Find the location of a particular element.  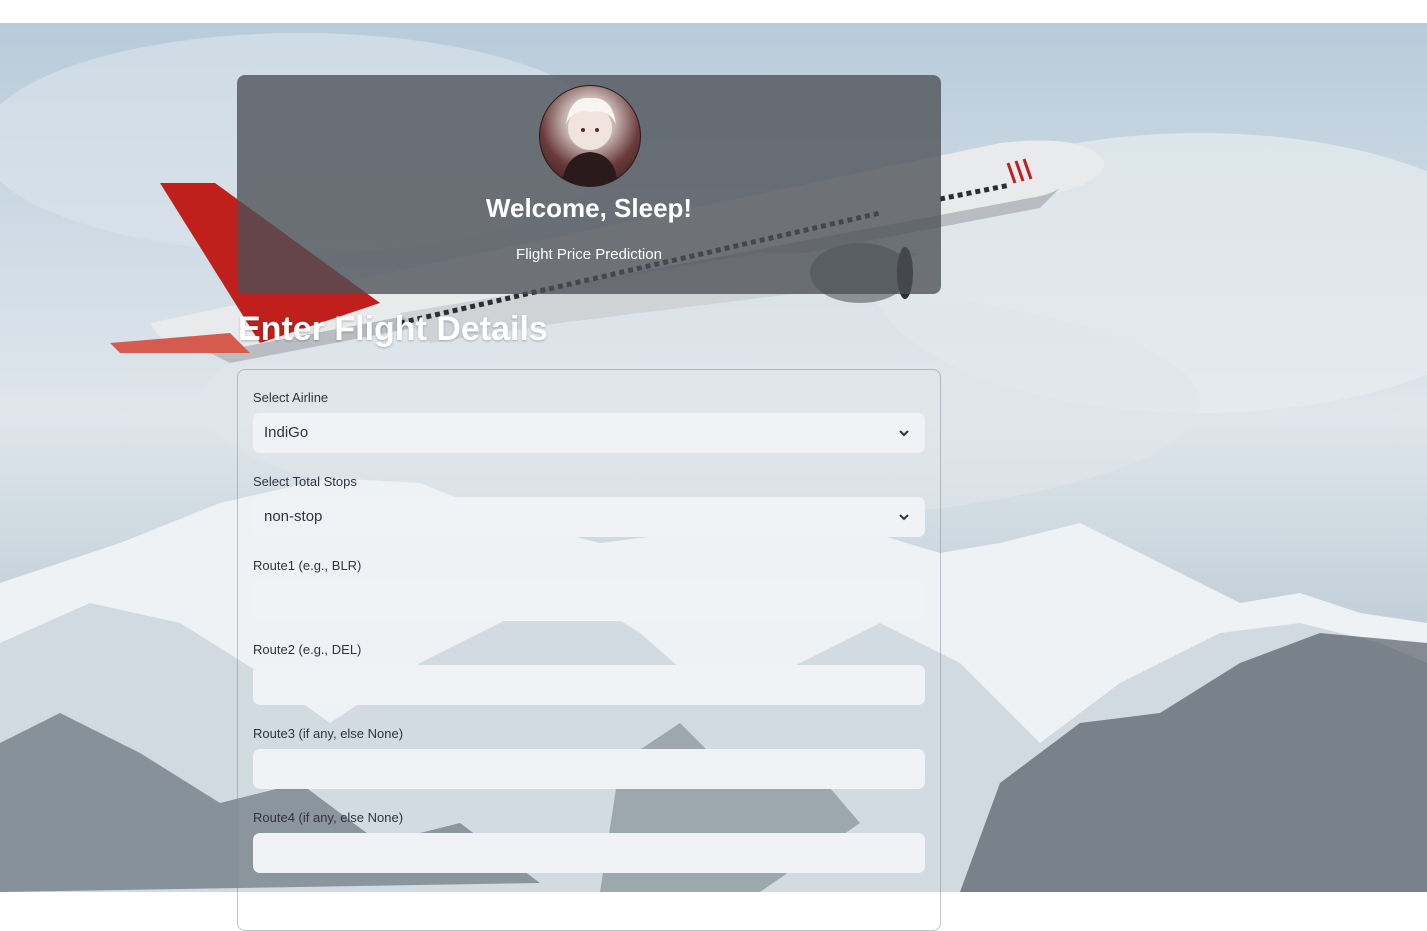

total-stops-select: non-stop is located at coordinates (589, 517).